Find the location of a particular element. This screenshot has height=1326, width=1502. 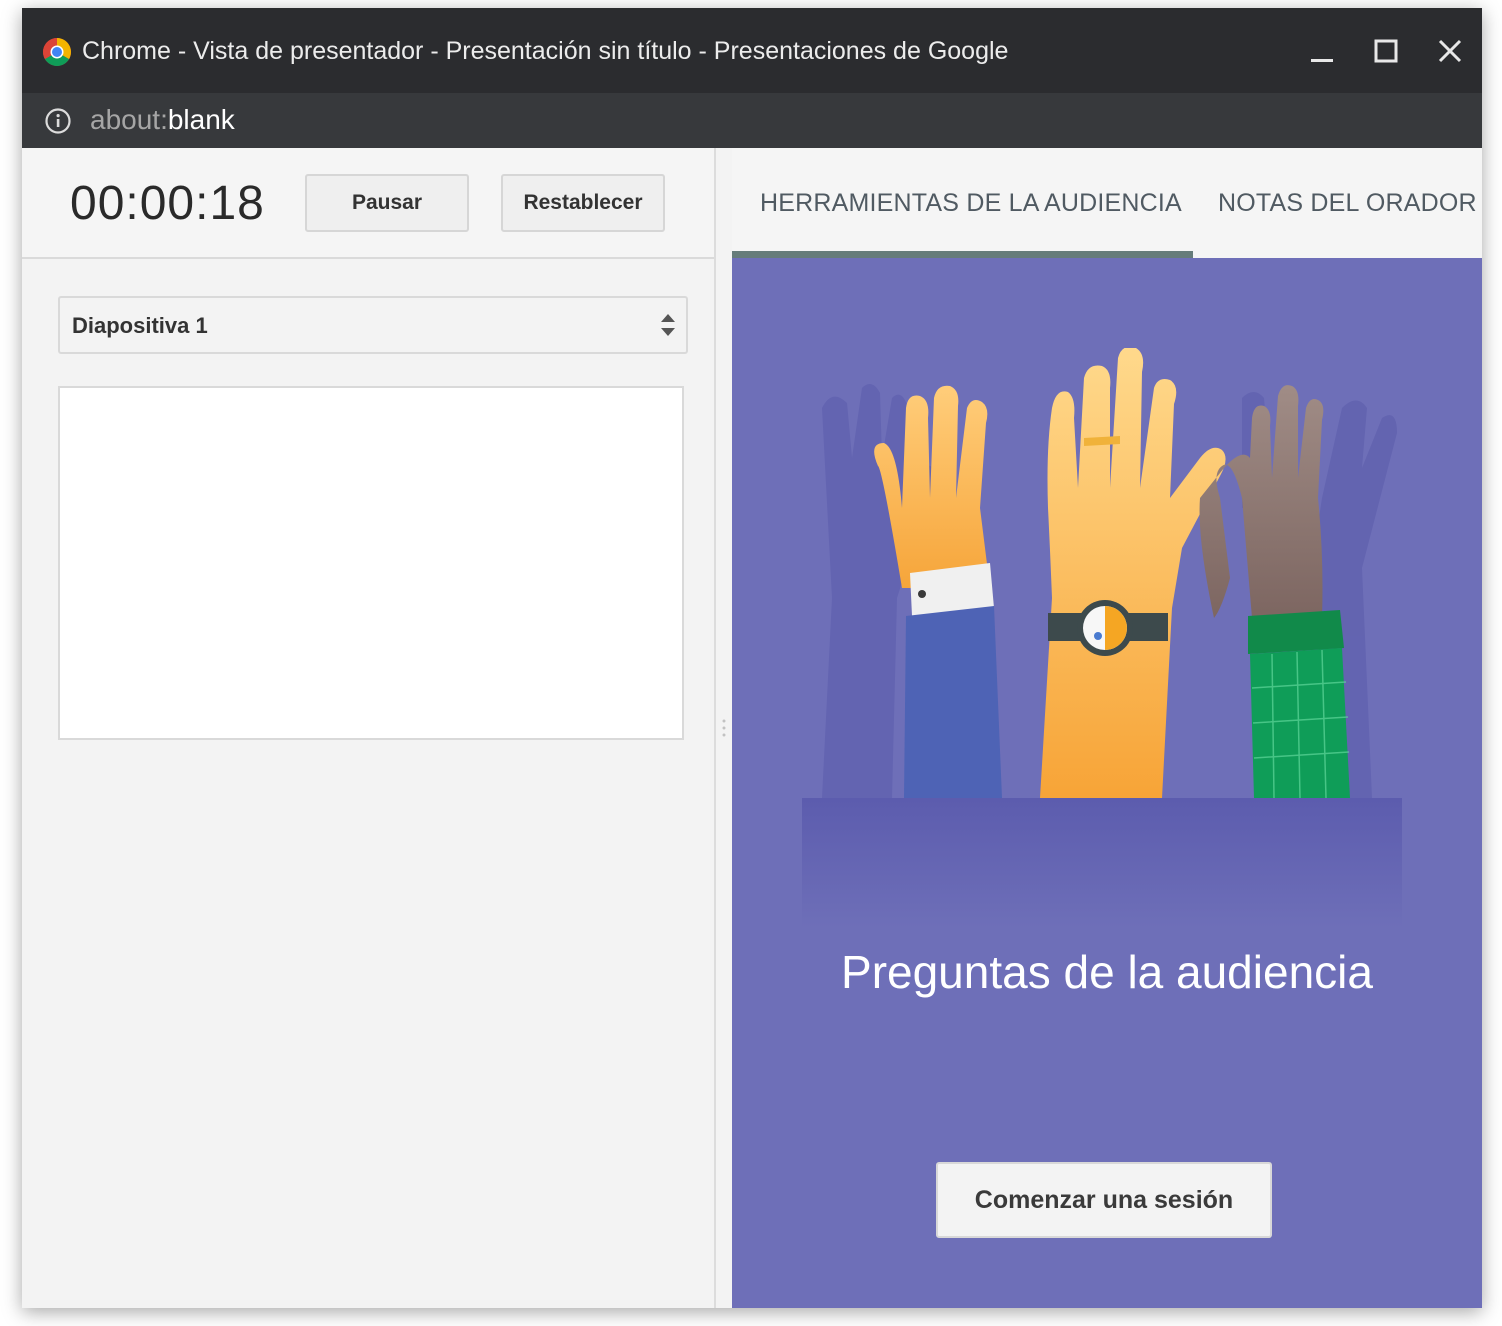

pause-button: Pausar is located at coordinates (387, 203).